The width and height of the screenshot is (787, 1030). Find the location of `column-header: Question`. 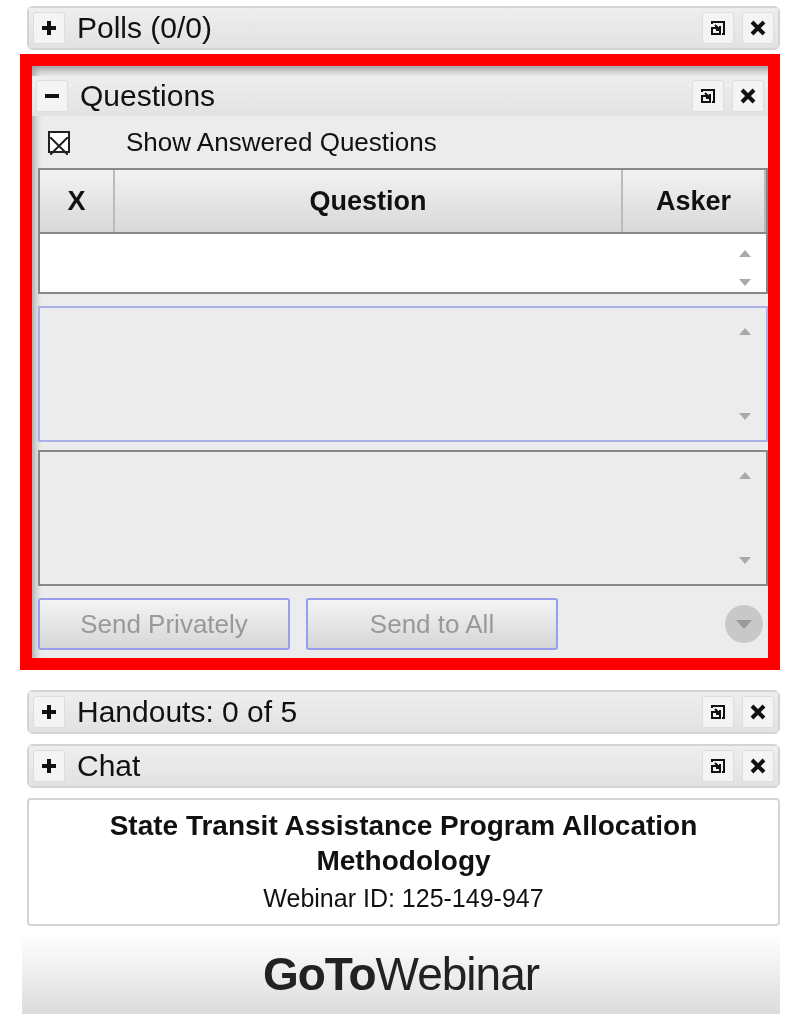

column-header: Question is located at coordinates (369, 201).